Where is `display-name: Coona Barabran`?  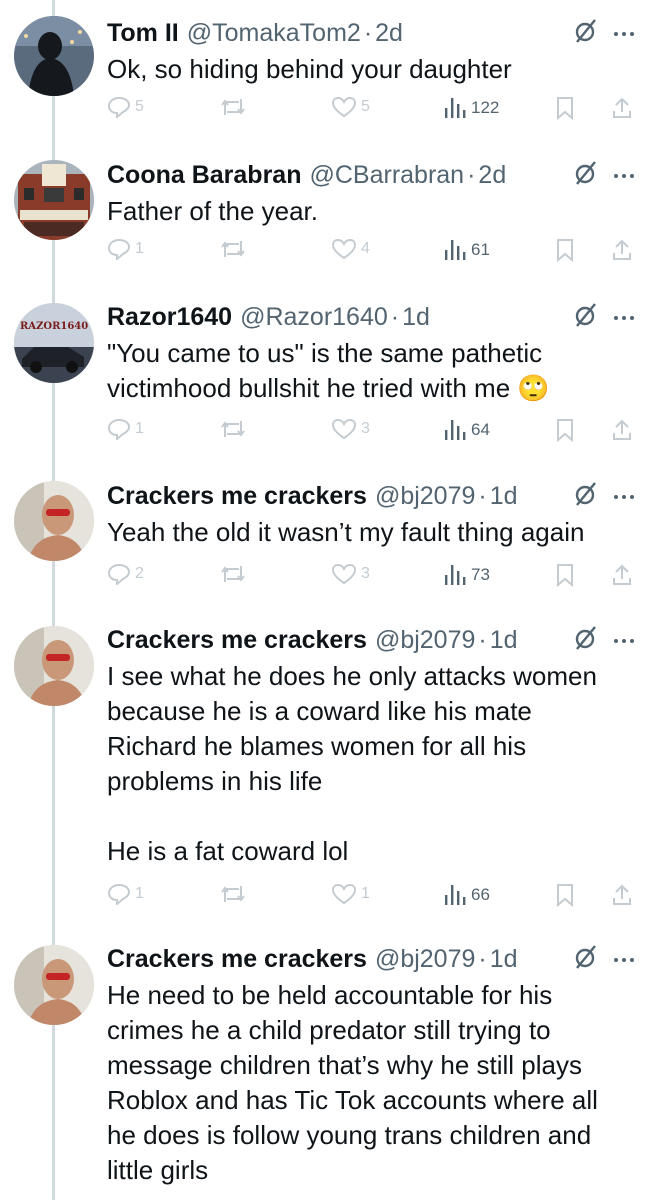 display-name: Coona Barabran is located at coordinates (204, 175).